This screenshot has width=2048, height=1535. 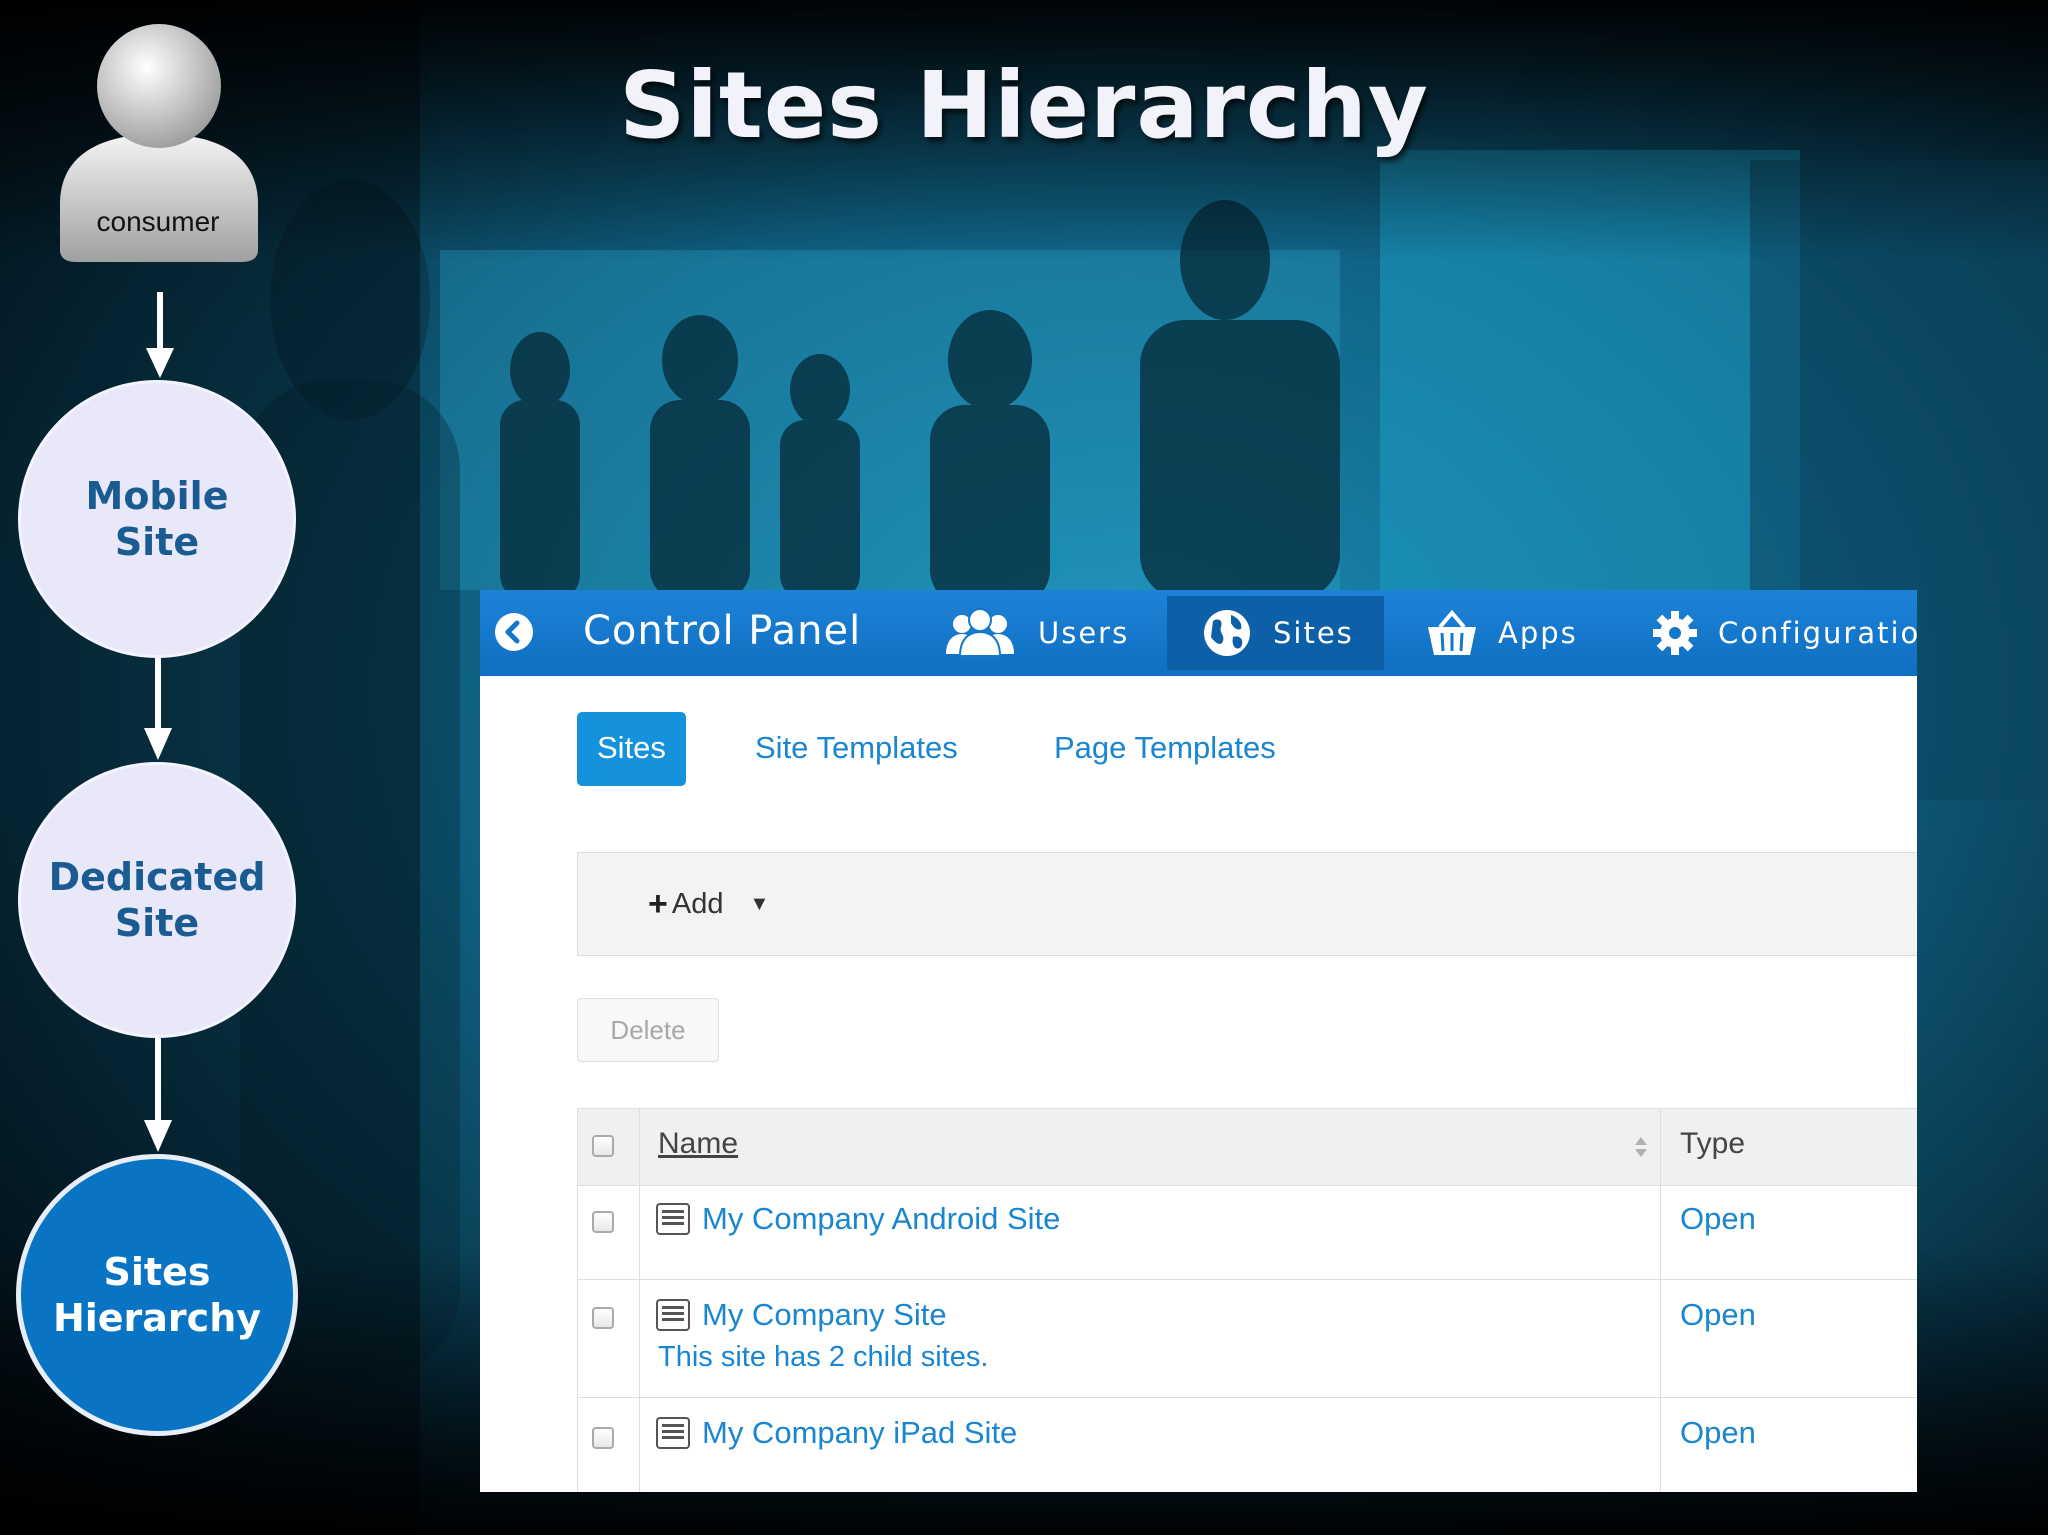 I want to click on control-panel-title: Control Panel, so click(x=722, y=631).